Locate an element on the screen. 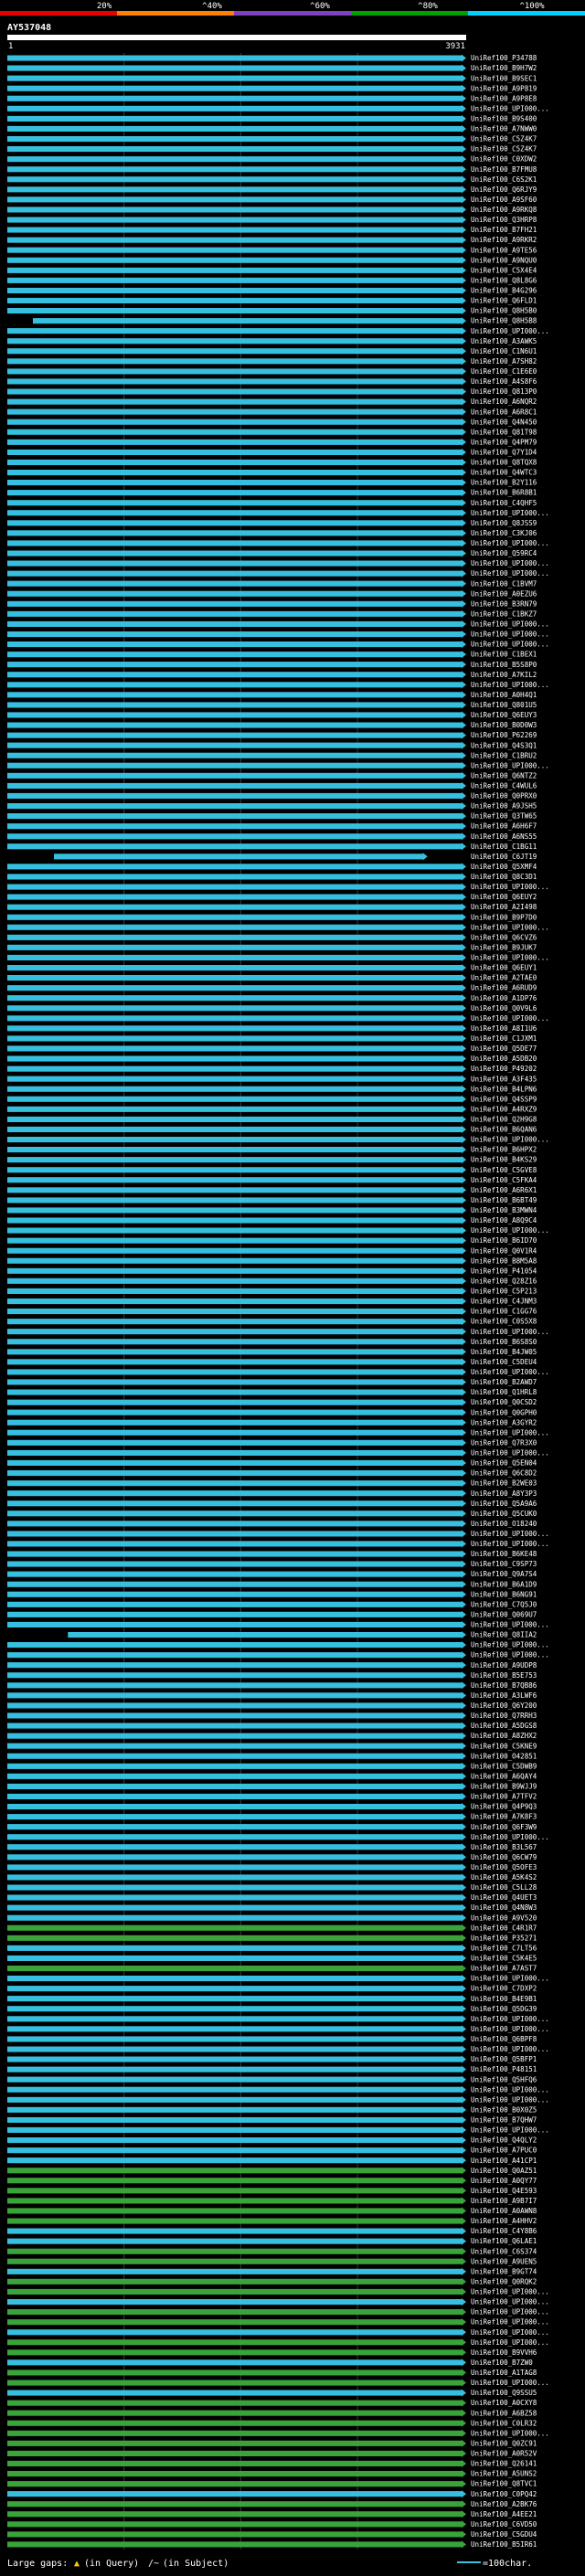 This screenshot has height=2576, width=585. hit-label: UniRef100_C5Z4K7 is located at coordinates (504, 139).